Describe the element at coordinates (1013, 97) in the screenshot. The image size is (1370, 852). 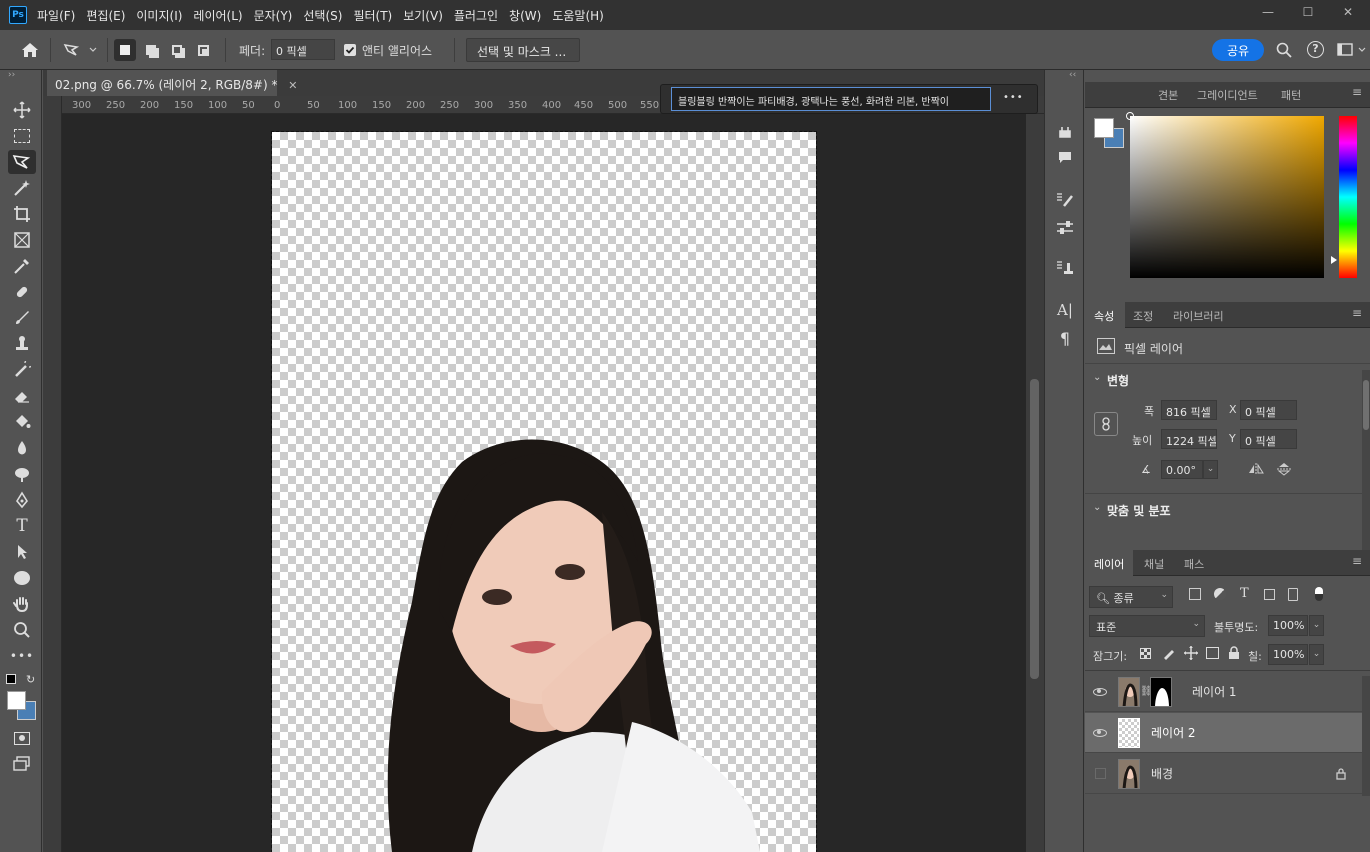
I see `more-options-icon: •••` at that location.